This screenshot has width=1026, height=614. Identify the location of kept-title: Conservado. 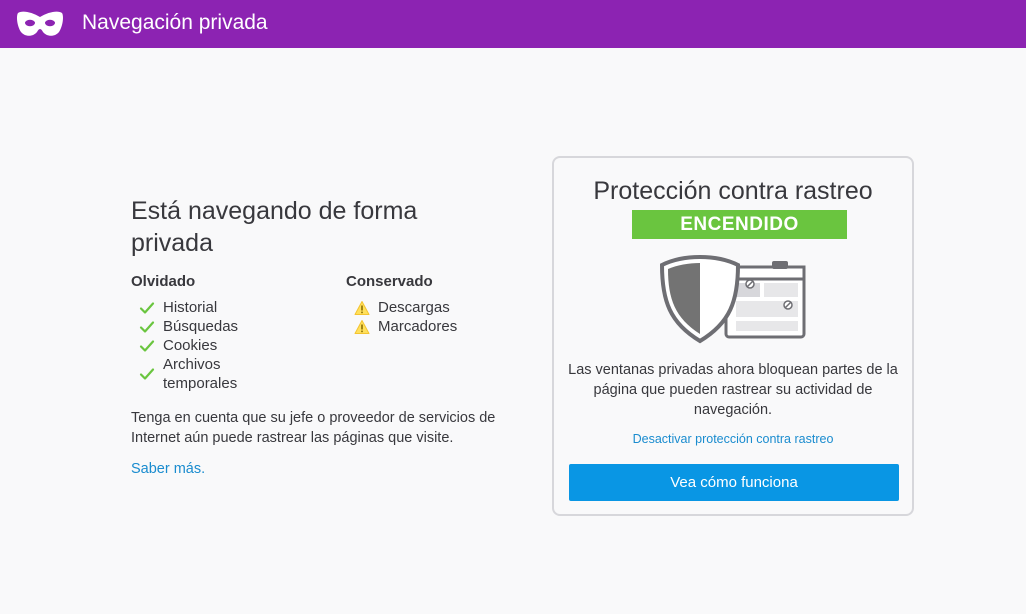
(389, 281).